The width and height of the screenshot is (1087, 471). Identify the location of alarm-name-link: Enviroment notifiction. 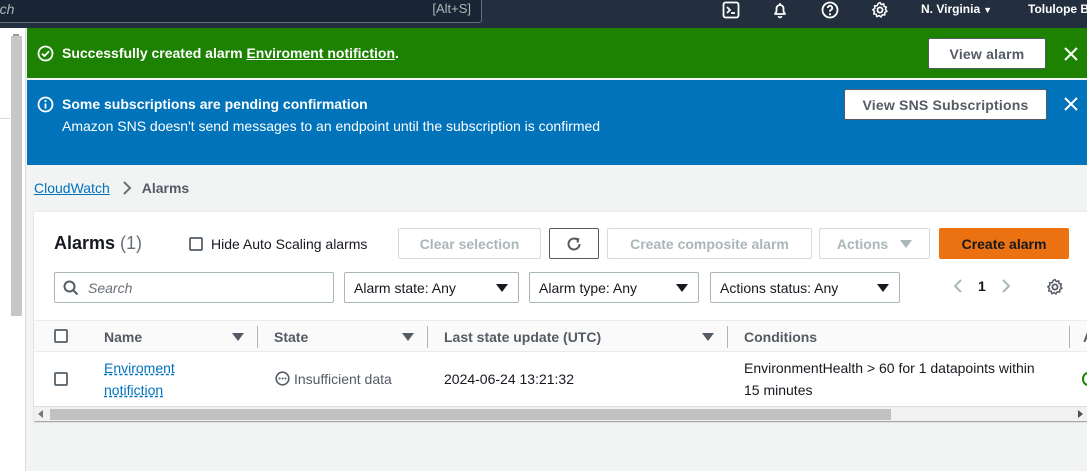
(139, 379).